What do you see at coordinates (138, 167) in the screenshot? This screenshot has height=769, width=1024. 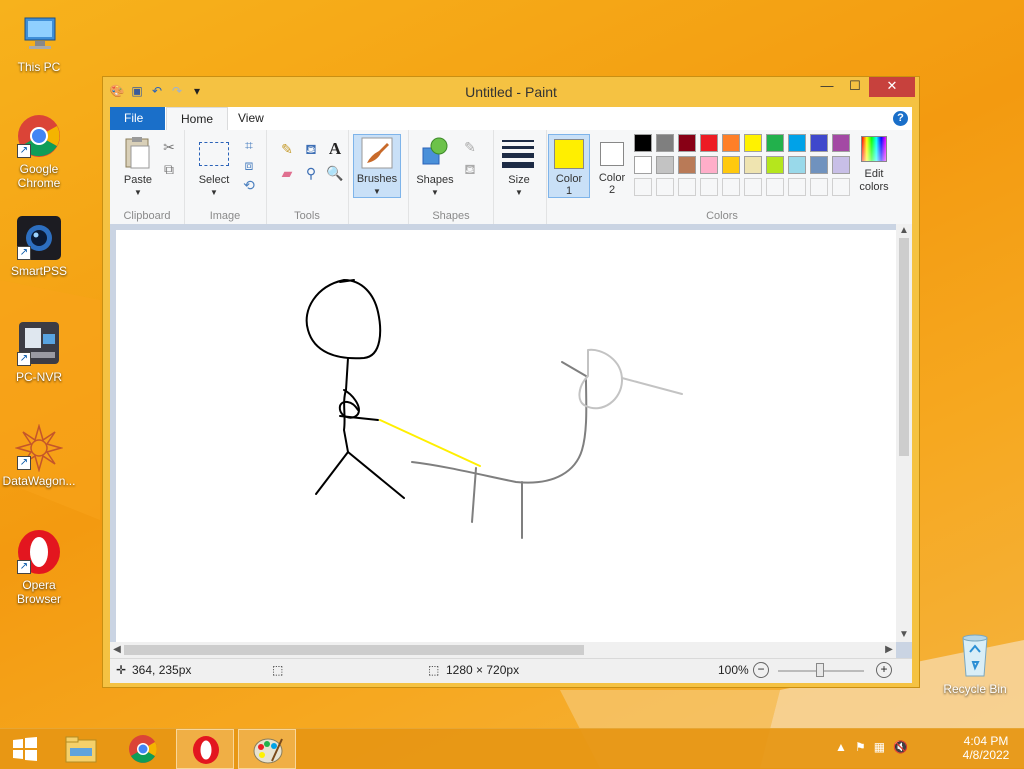 I see `paste-button: Paste ▼` at bounding box center [138, 167].